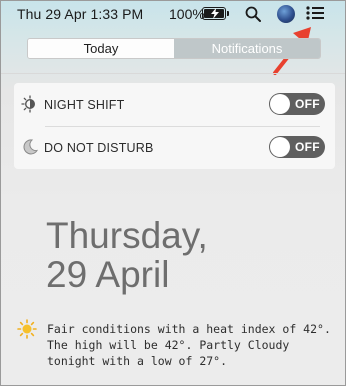 This screenshot has height=386, width=346. What do you see at coordinates (80, 14) in the screenshot?
I see `menu-bar-clock: Thu 29 Apr 1:33 PM` at bounding box center [80, 14].